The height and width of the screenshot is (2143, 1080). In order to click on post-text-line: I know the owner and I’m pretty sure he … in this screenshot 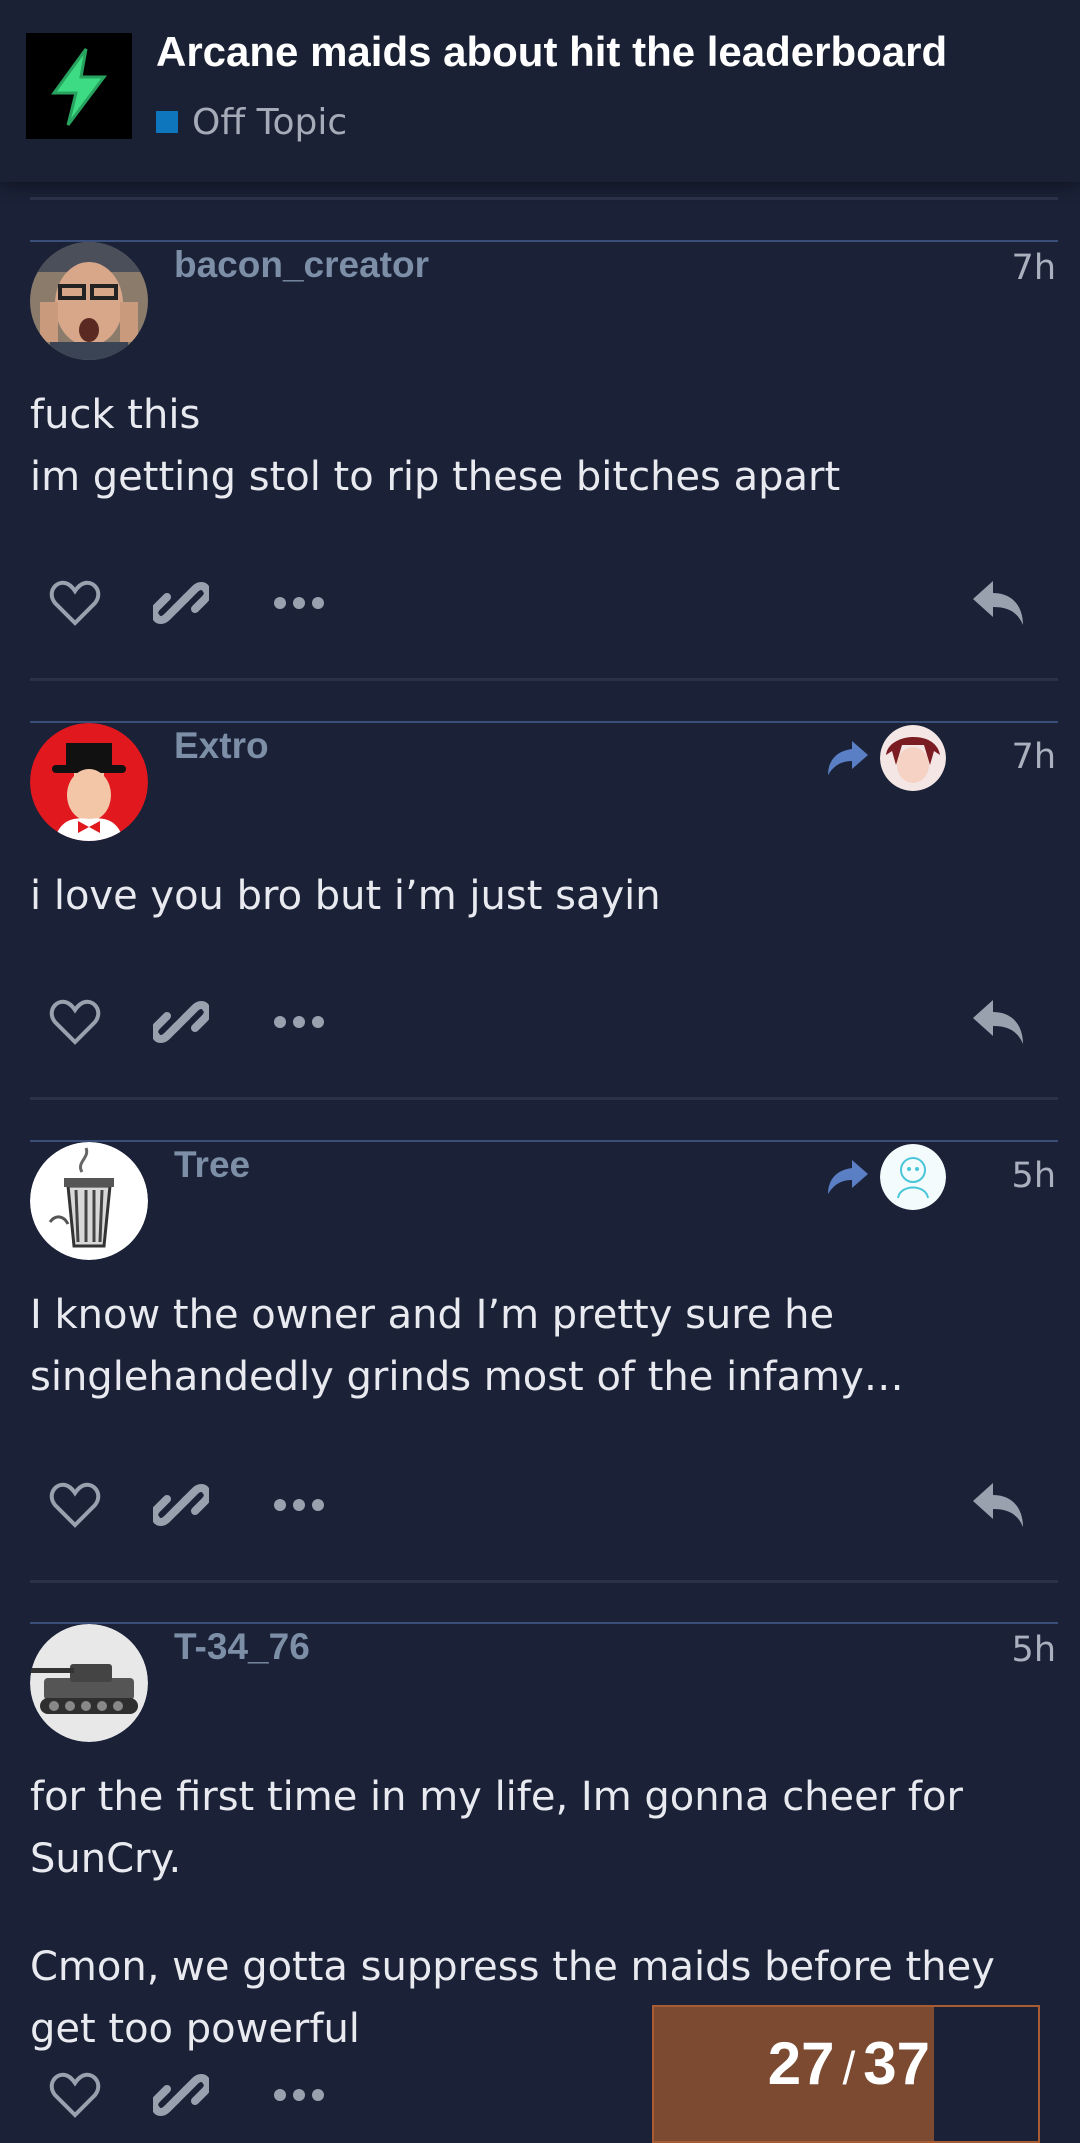, I will do `click(467, 1346)`.